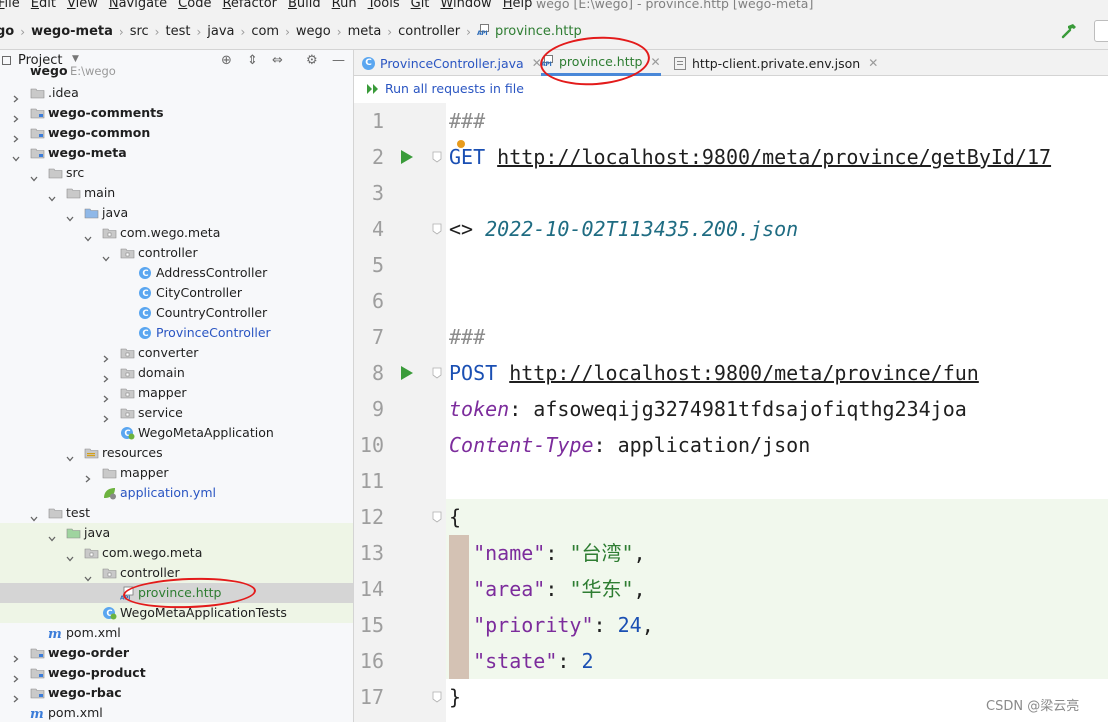 The image size is (1108, 722). I want to click on breadcrumb-item: controller, so click(429, 31).